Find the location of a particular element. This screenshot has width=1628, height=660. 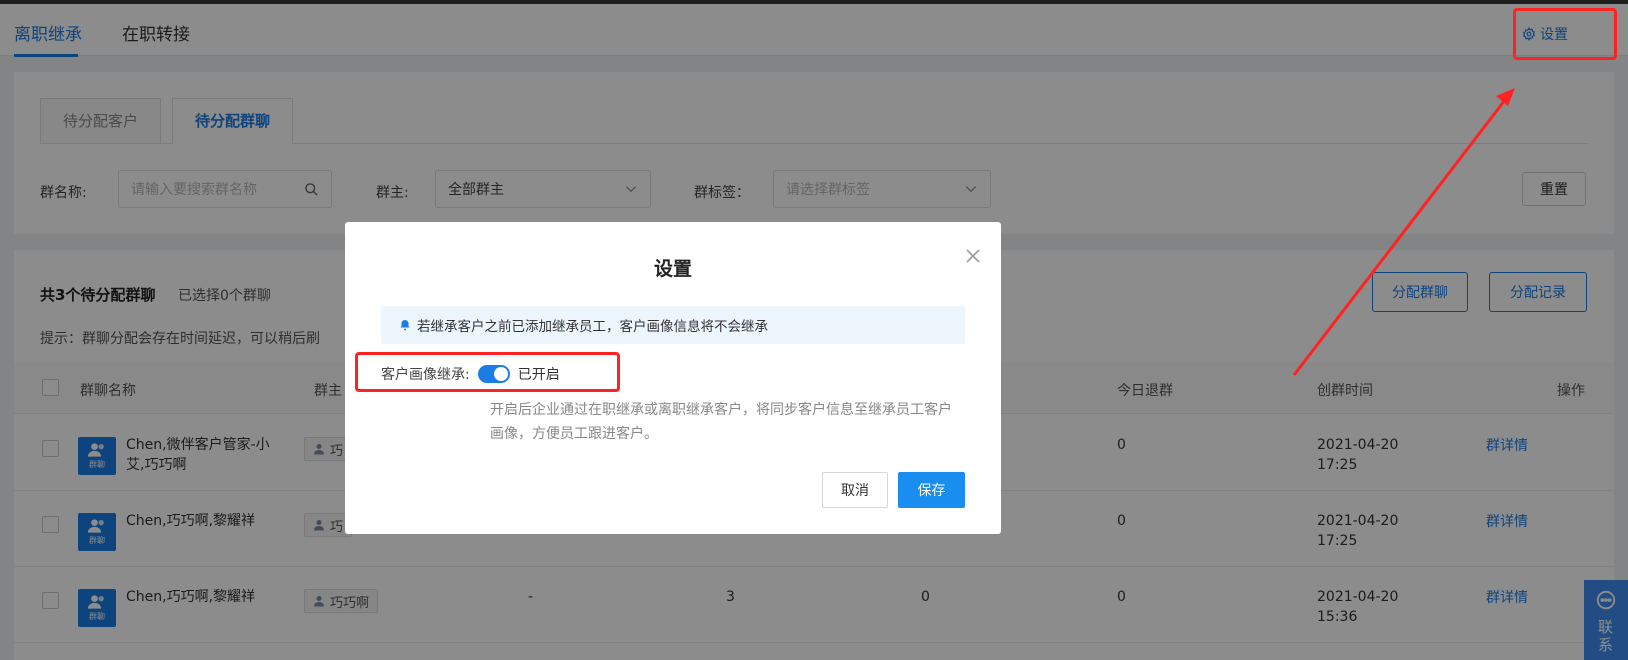

info-alert: 若继承客户之前已添加继承员工，客户画像信息将不会继承 is located at coordinates (673, 325).